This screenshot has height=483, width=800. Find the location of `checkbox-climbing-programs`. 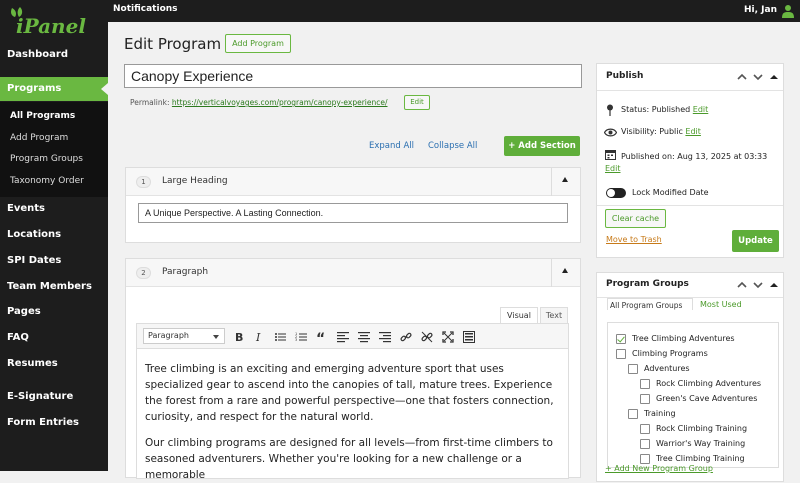

checkbox-climbing-programs is located at coordinates (621, 354).